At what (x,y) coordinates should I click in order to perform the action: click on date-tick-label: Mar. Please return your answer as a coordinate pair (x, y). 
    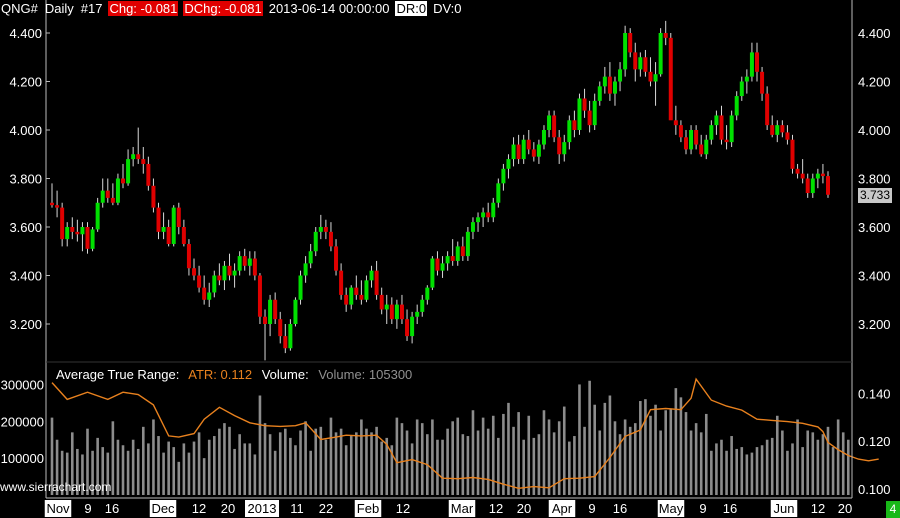
    Looking at the image, I should click on (462, 508).